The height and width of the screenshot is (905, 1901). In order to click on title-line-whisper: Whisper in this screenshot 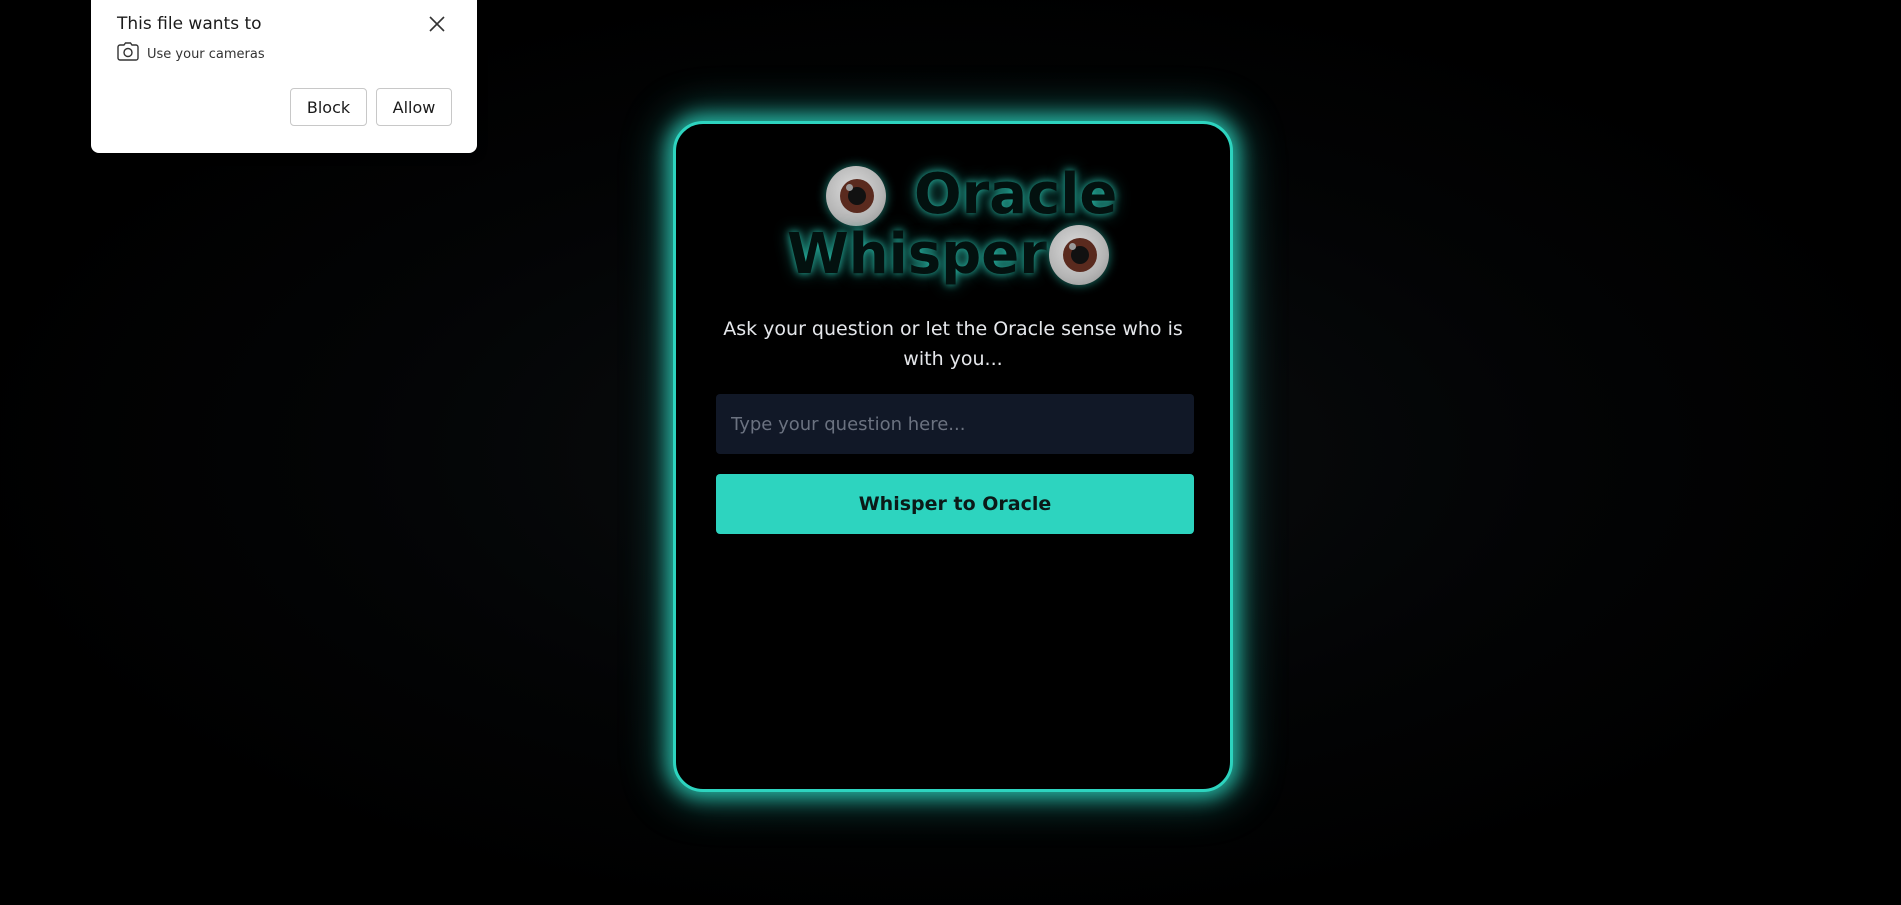, I will do `click(917, 254)`.